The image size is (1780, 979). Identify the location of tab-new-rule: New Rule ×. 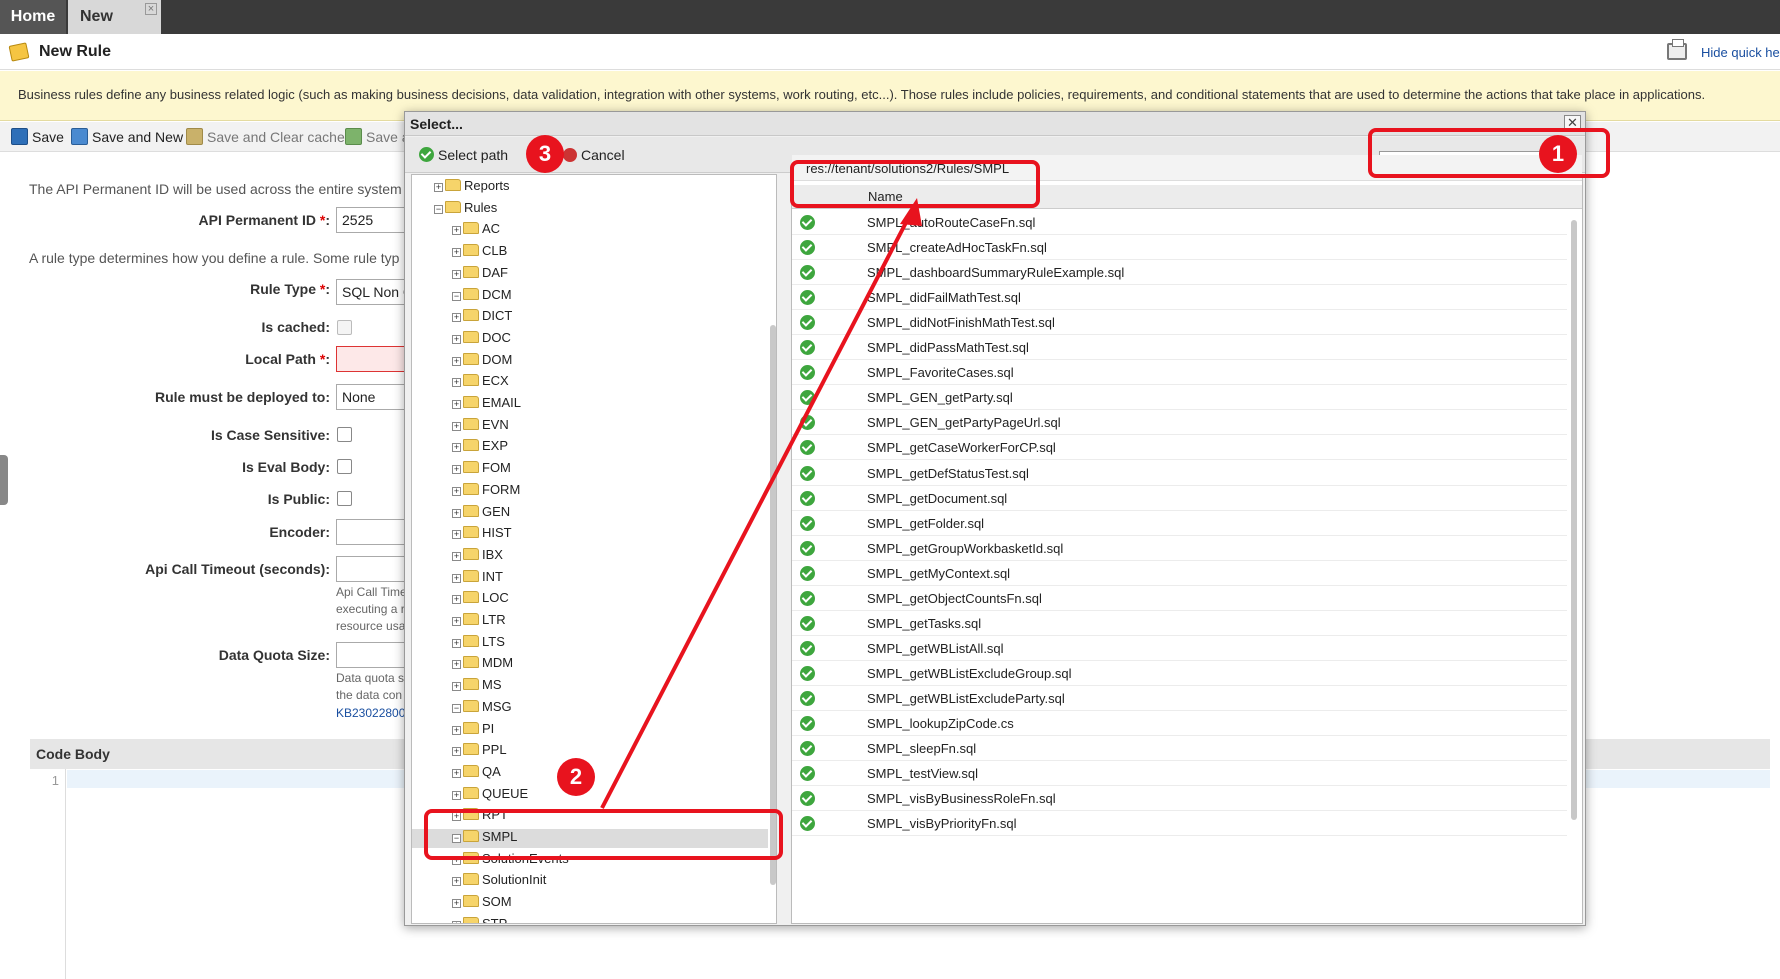
(114, 29).